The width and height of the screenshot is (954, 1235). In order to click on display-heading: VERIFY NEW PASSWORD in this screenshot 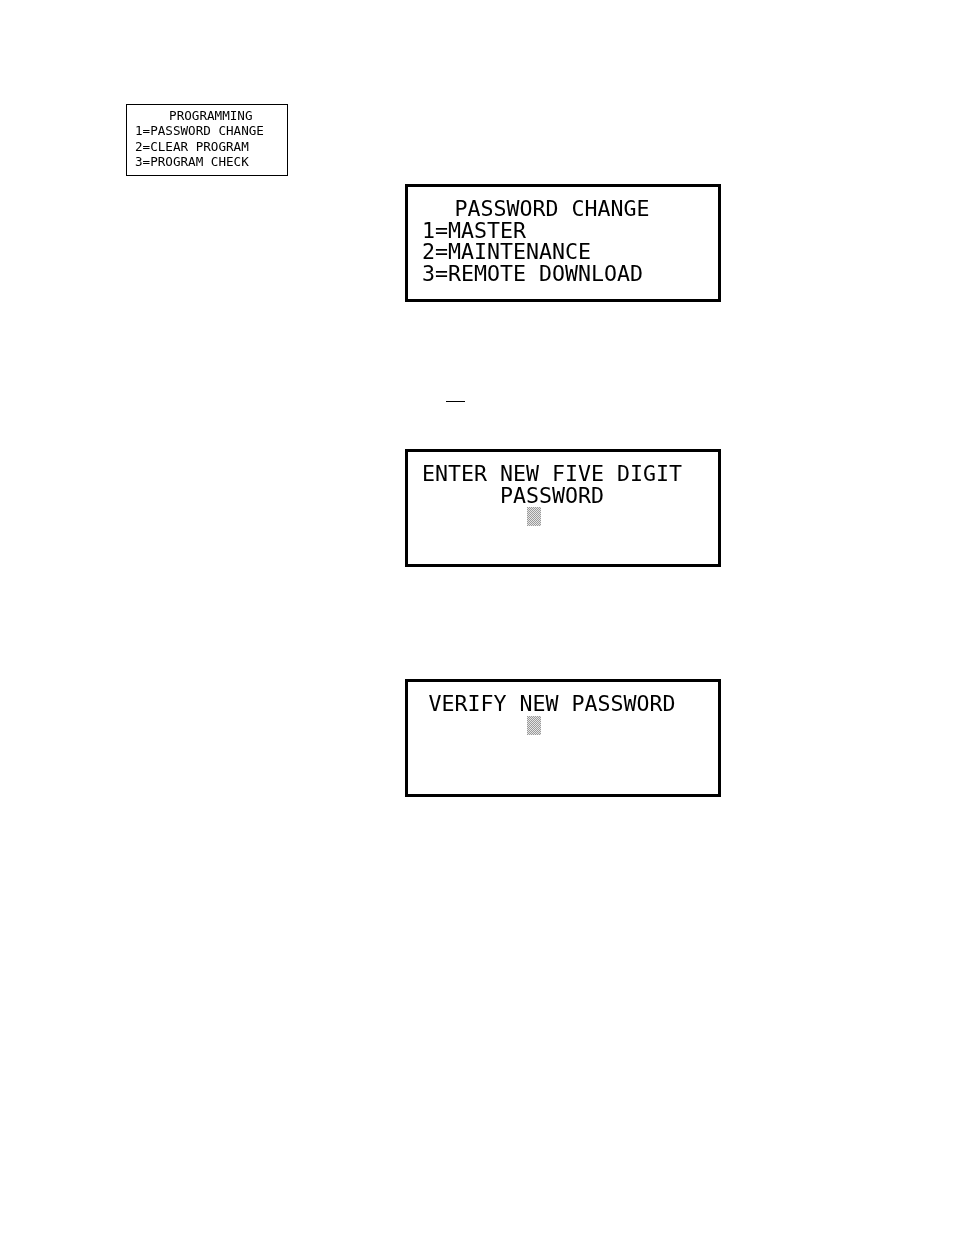, I will do `click(552, 704)`.